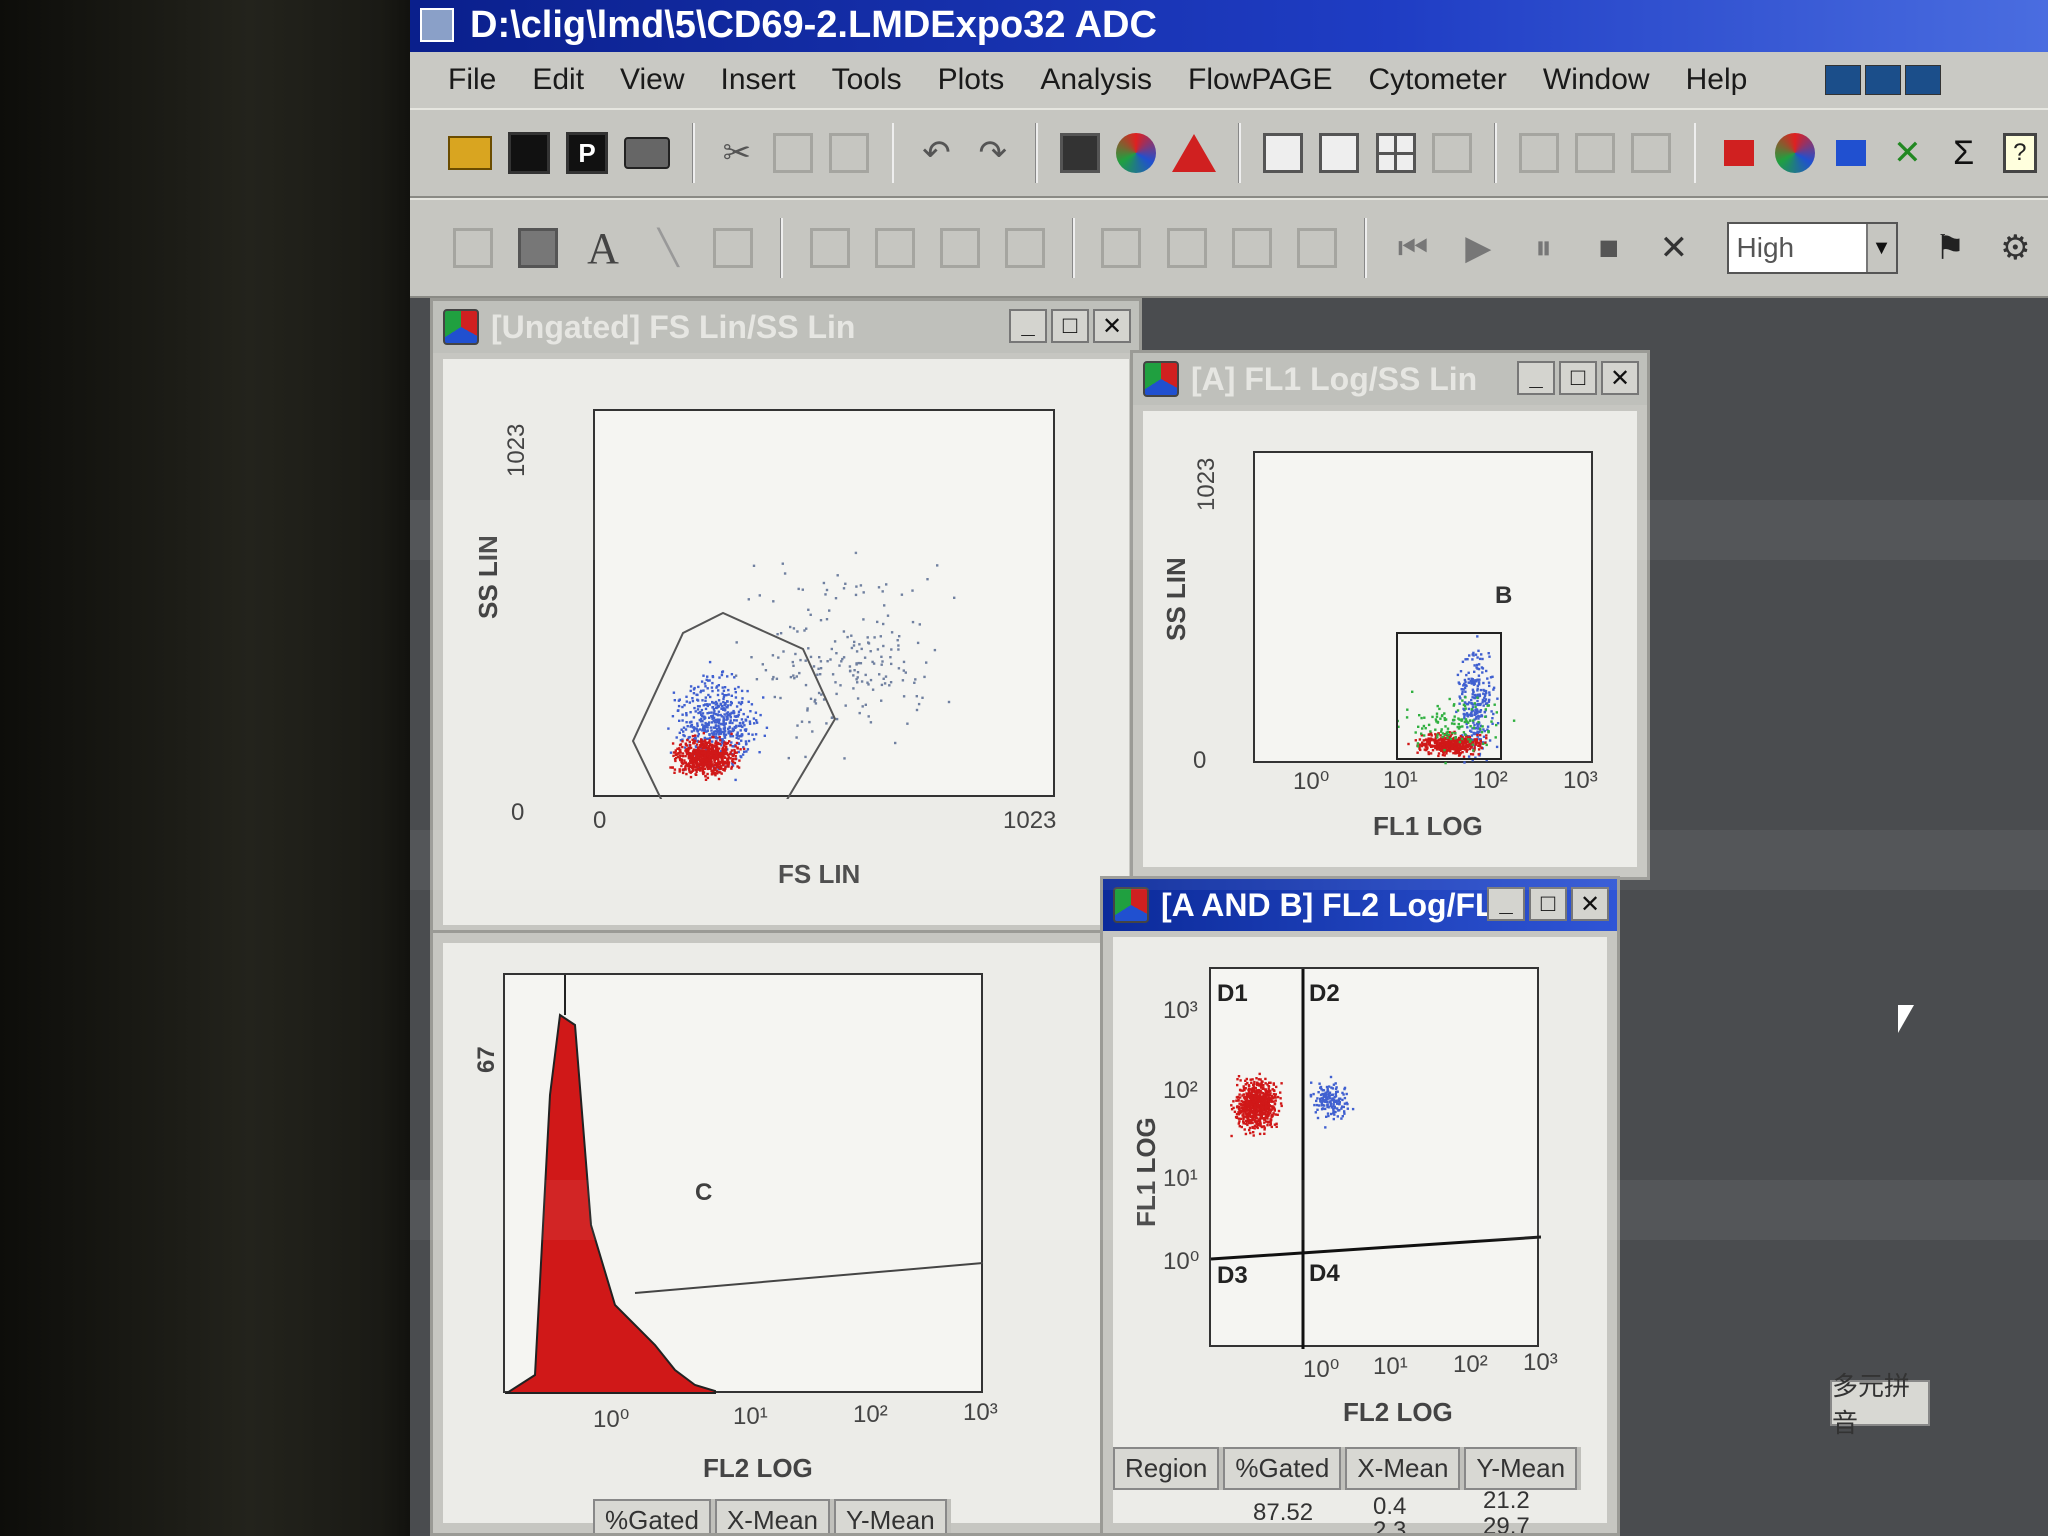  Describe the element at coordinates (1025, 248) in the screenshot. I see `gate-tool-4-button` at that location.